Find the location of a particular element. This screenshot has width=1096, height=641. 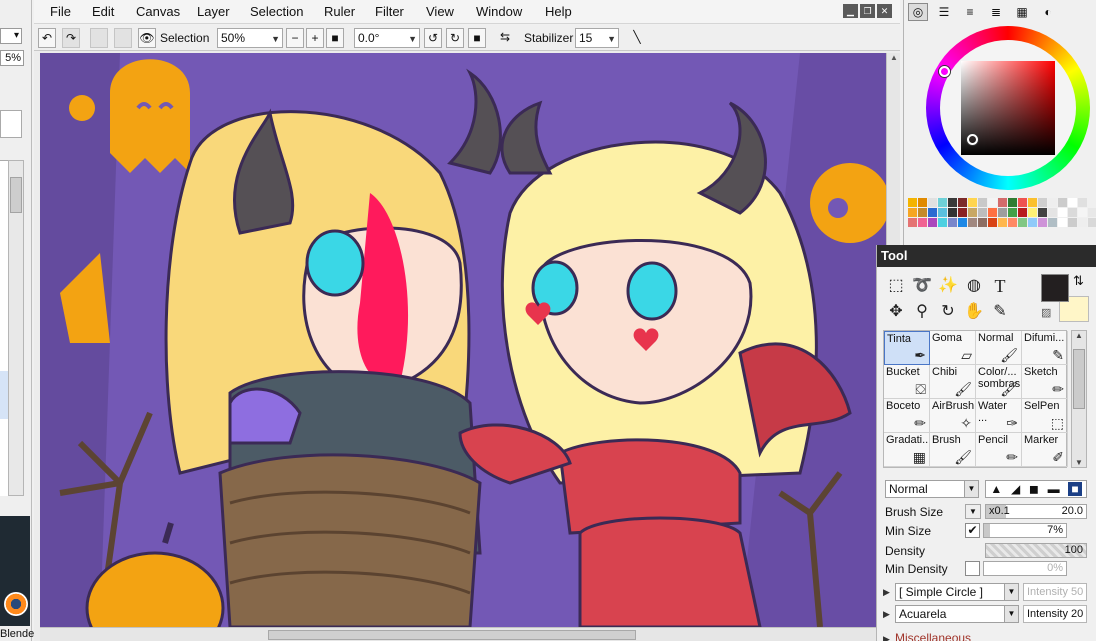

magic-wand-icon: ✨ is located at coordinates (948, 286).